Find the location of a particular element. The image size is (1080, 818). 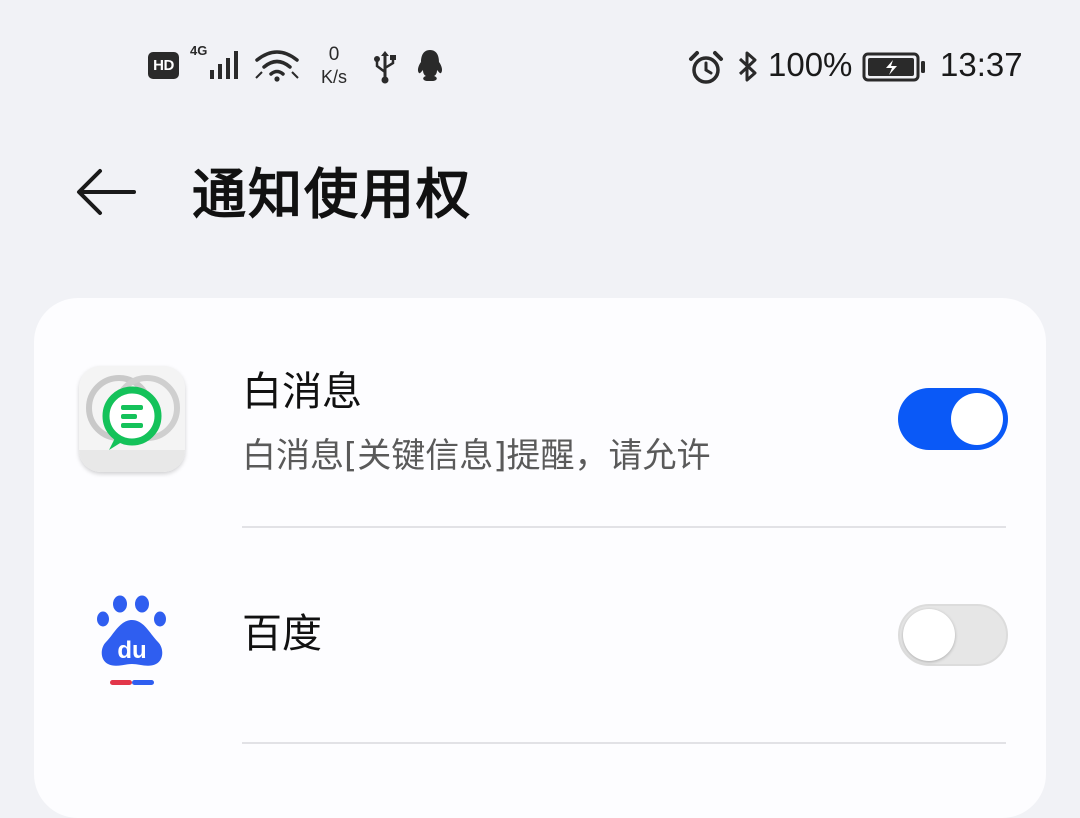

divider is located at coordinates (624, 743).